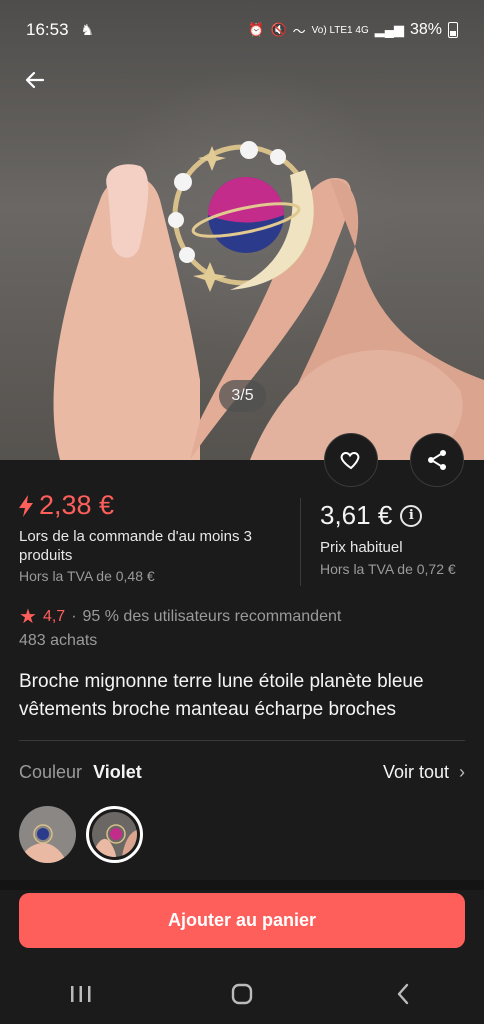 Image resolution: width=484 pixels, height=1024 pixels. Describe the element at coordinates (54, 616) in the screenshot. I see `rating-score: 4,7` at that location.